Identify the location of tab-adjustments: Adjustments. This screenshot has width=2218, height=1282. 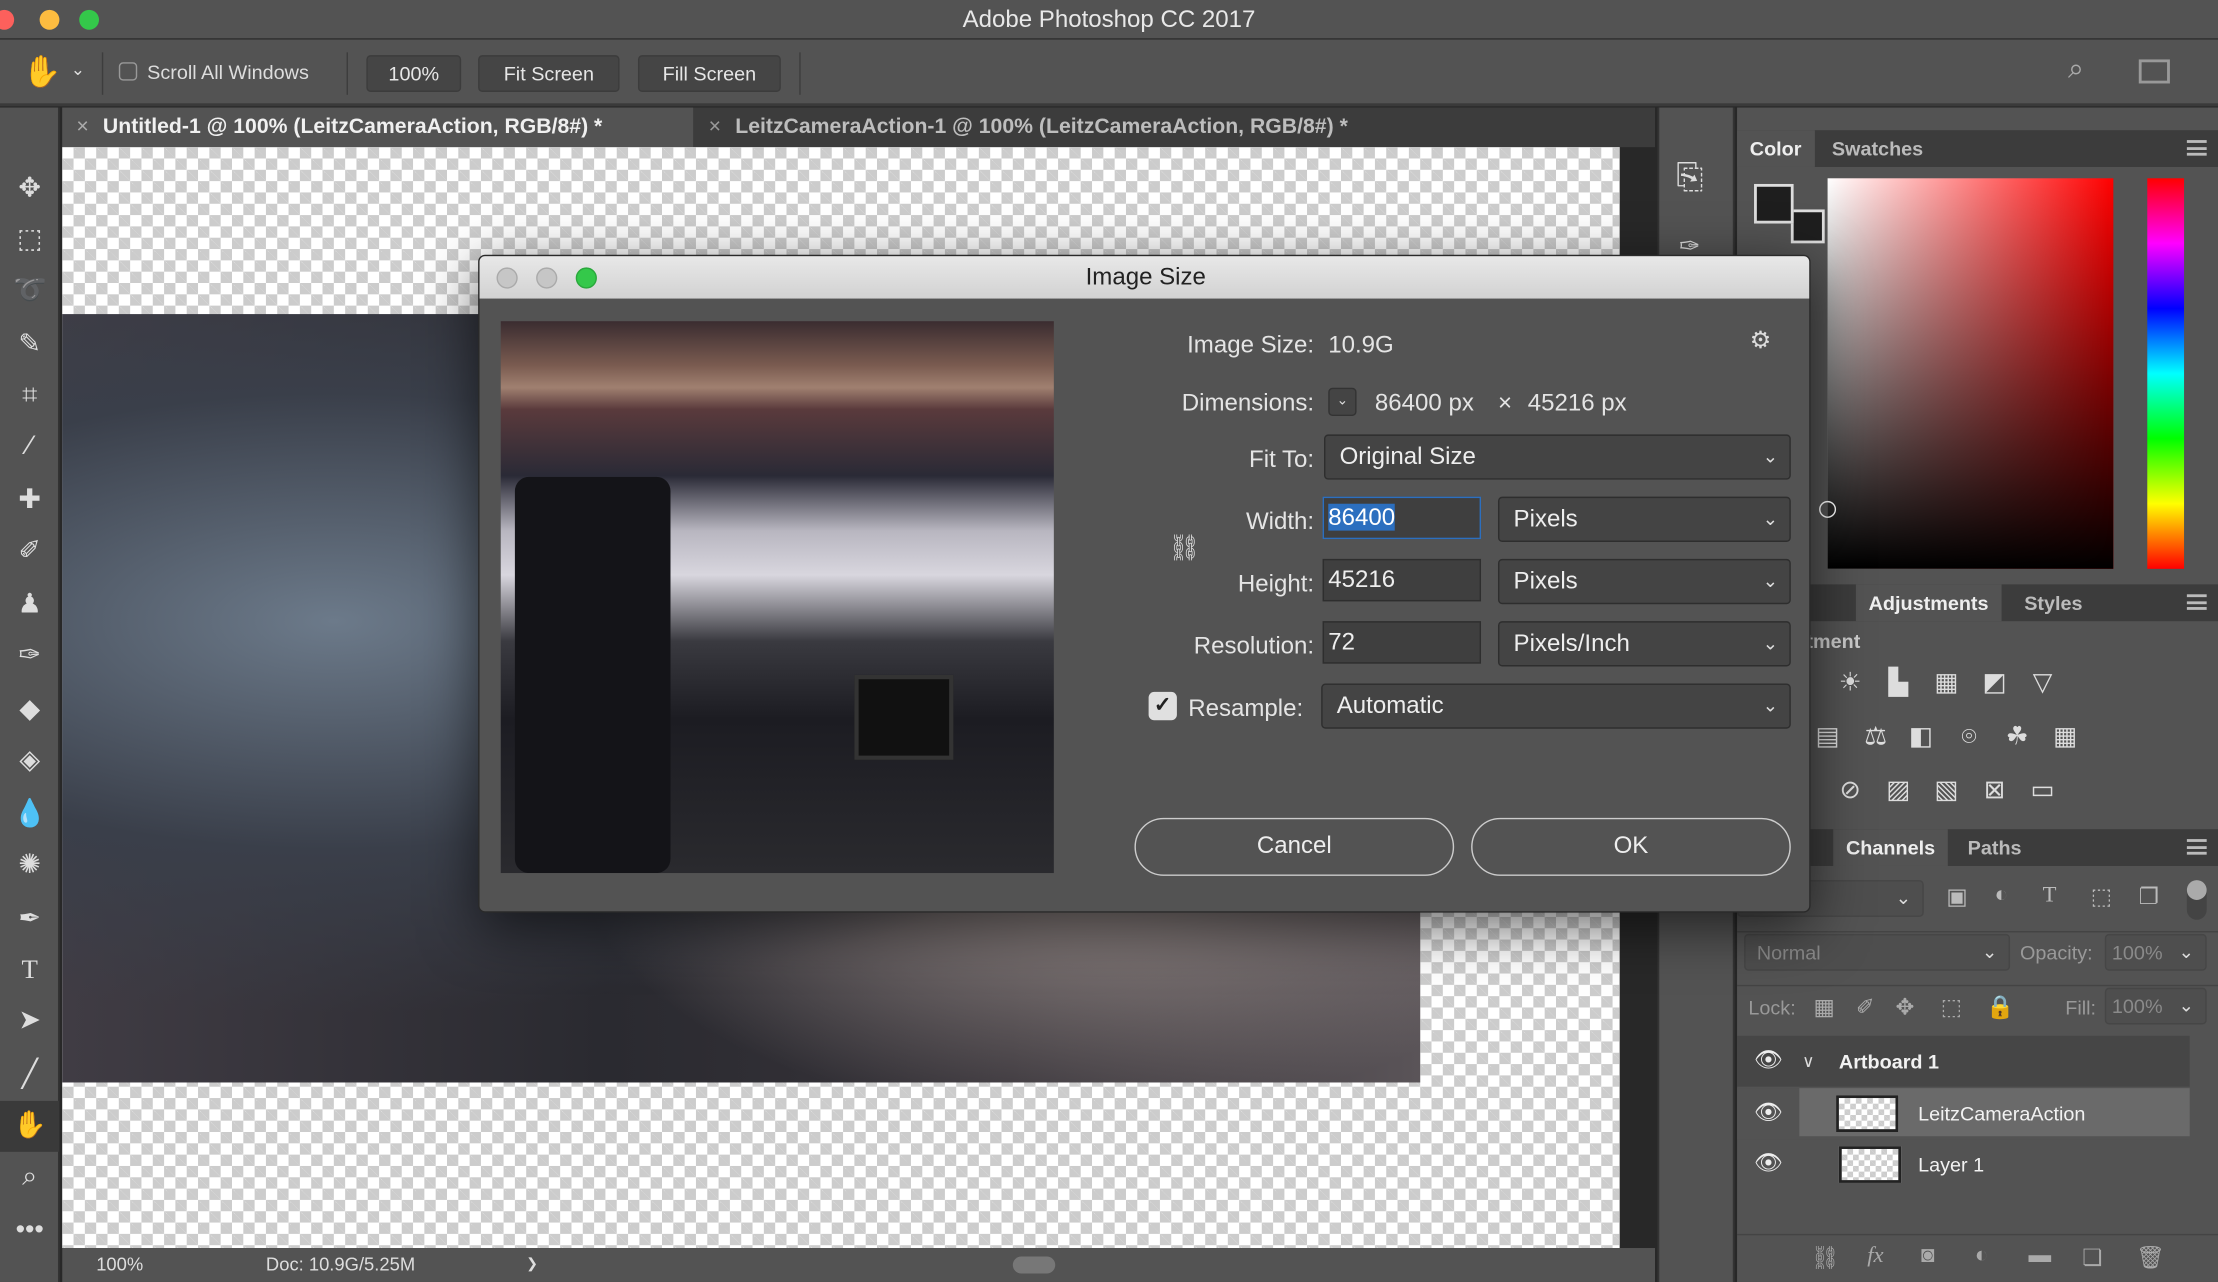
(1928, 603).